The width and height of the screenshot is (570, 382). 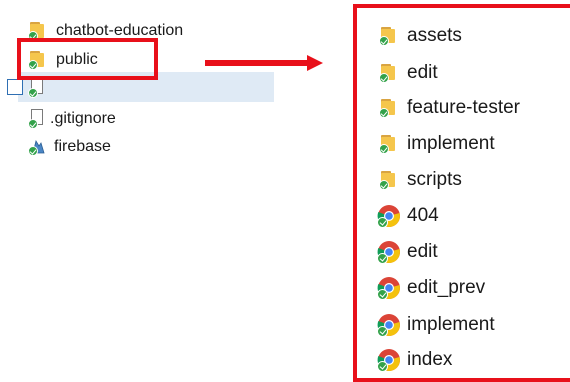 I want to click on tree-item-label: chatbot-education, so click(x=120, y=30).